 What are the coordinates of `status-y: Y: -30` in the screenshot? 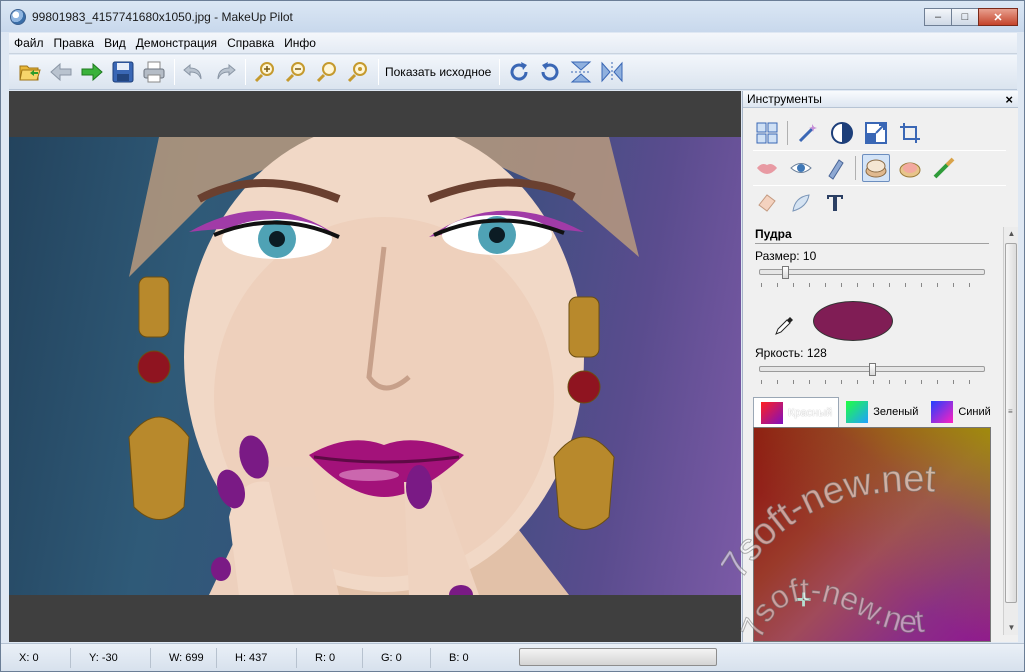 It's located at (111, 657).